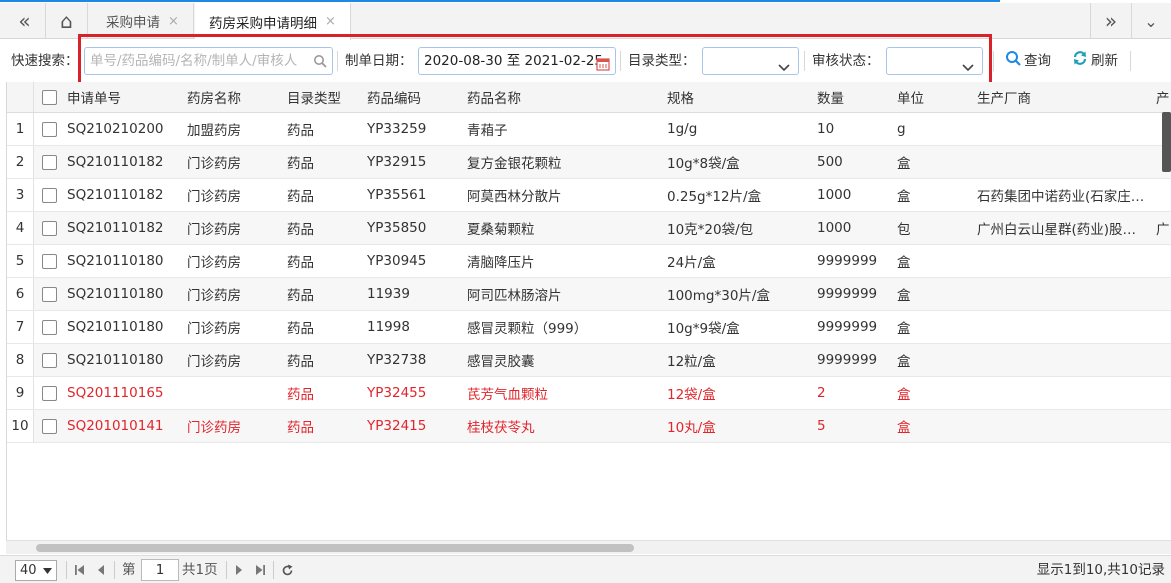 The height and width of the screenshot is (583, 1171). Describe the element at coordinates (566, 97) in the screenshot. I see `col-header-drug-name: 药品名称` at that location.